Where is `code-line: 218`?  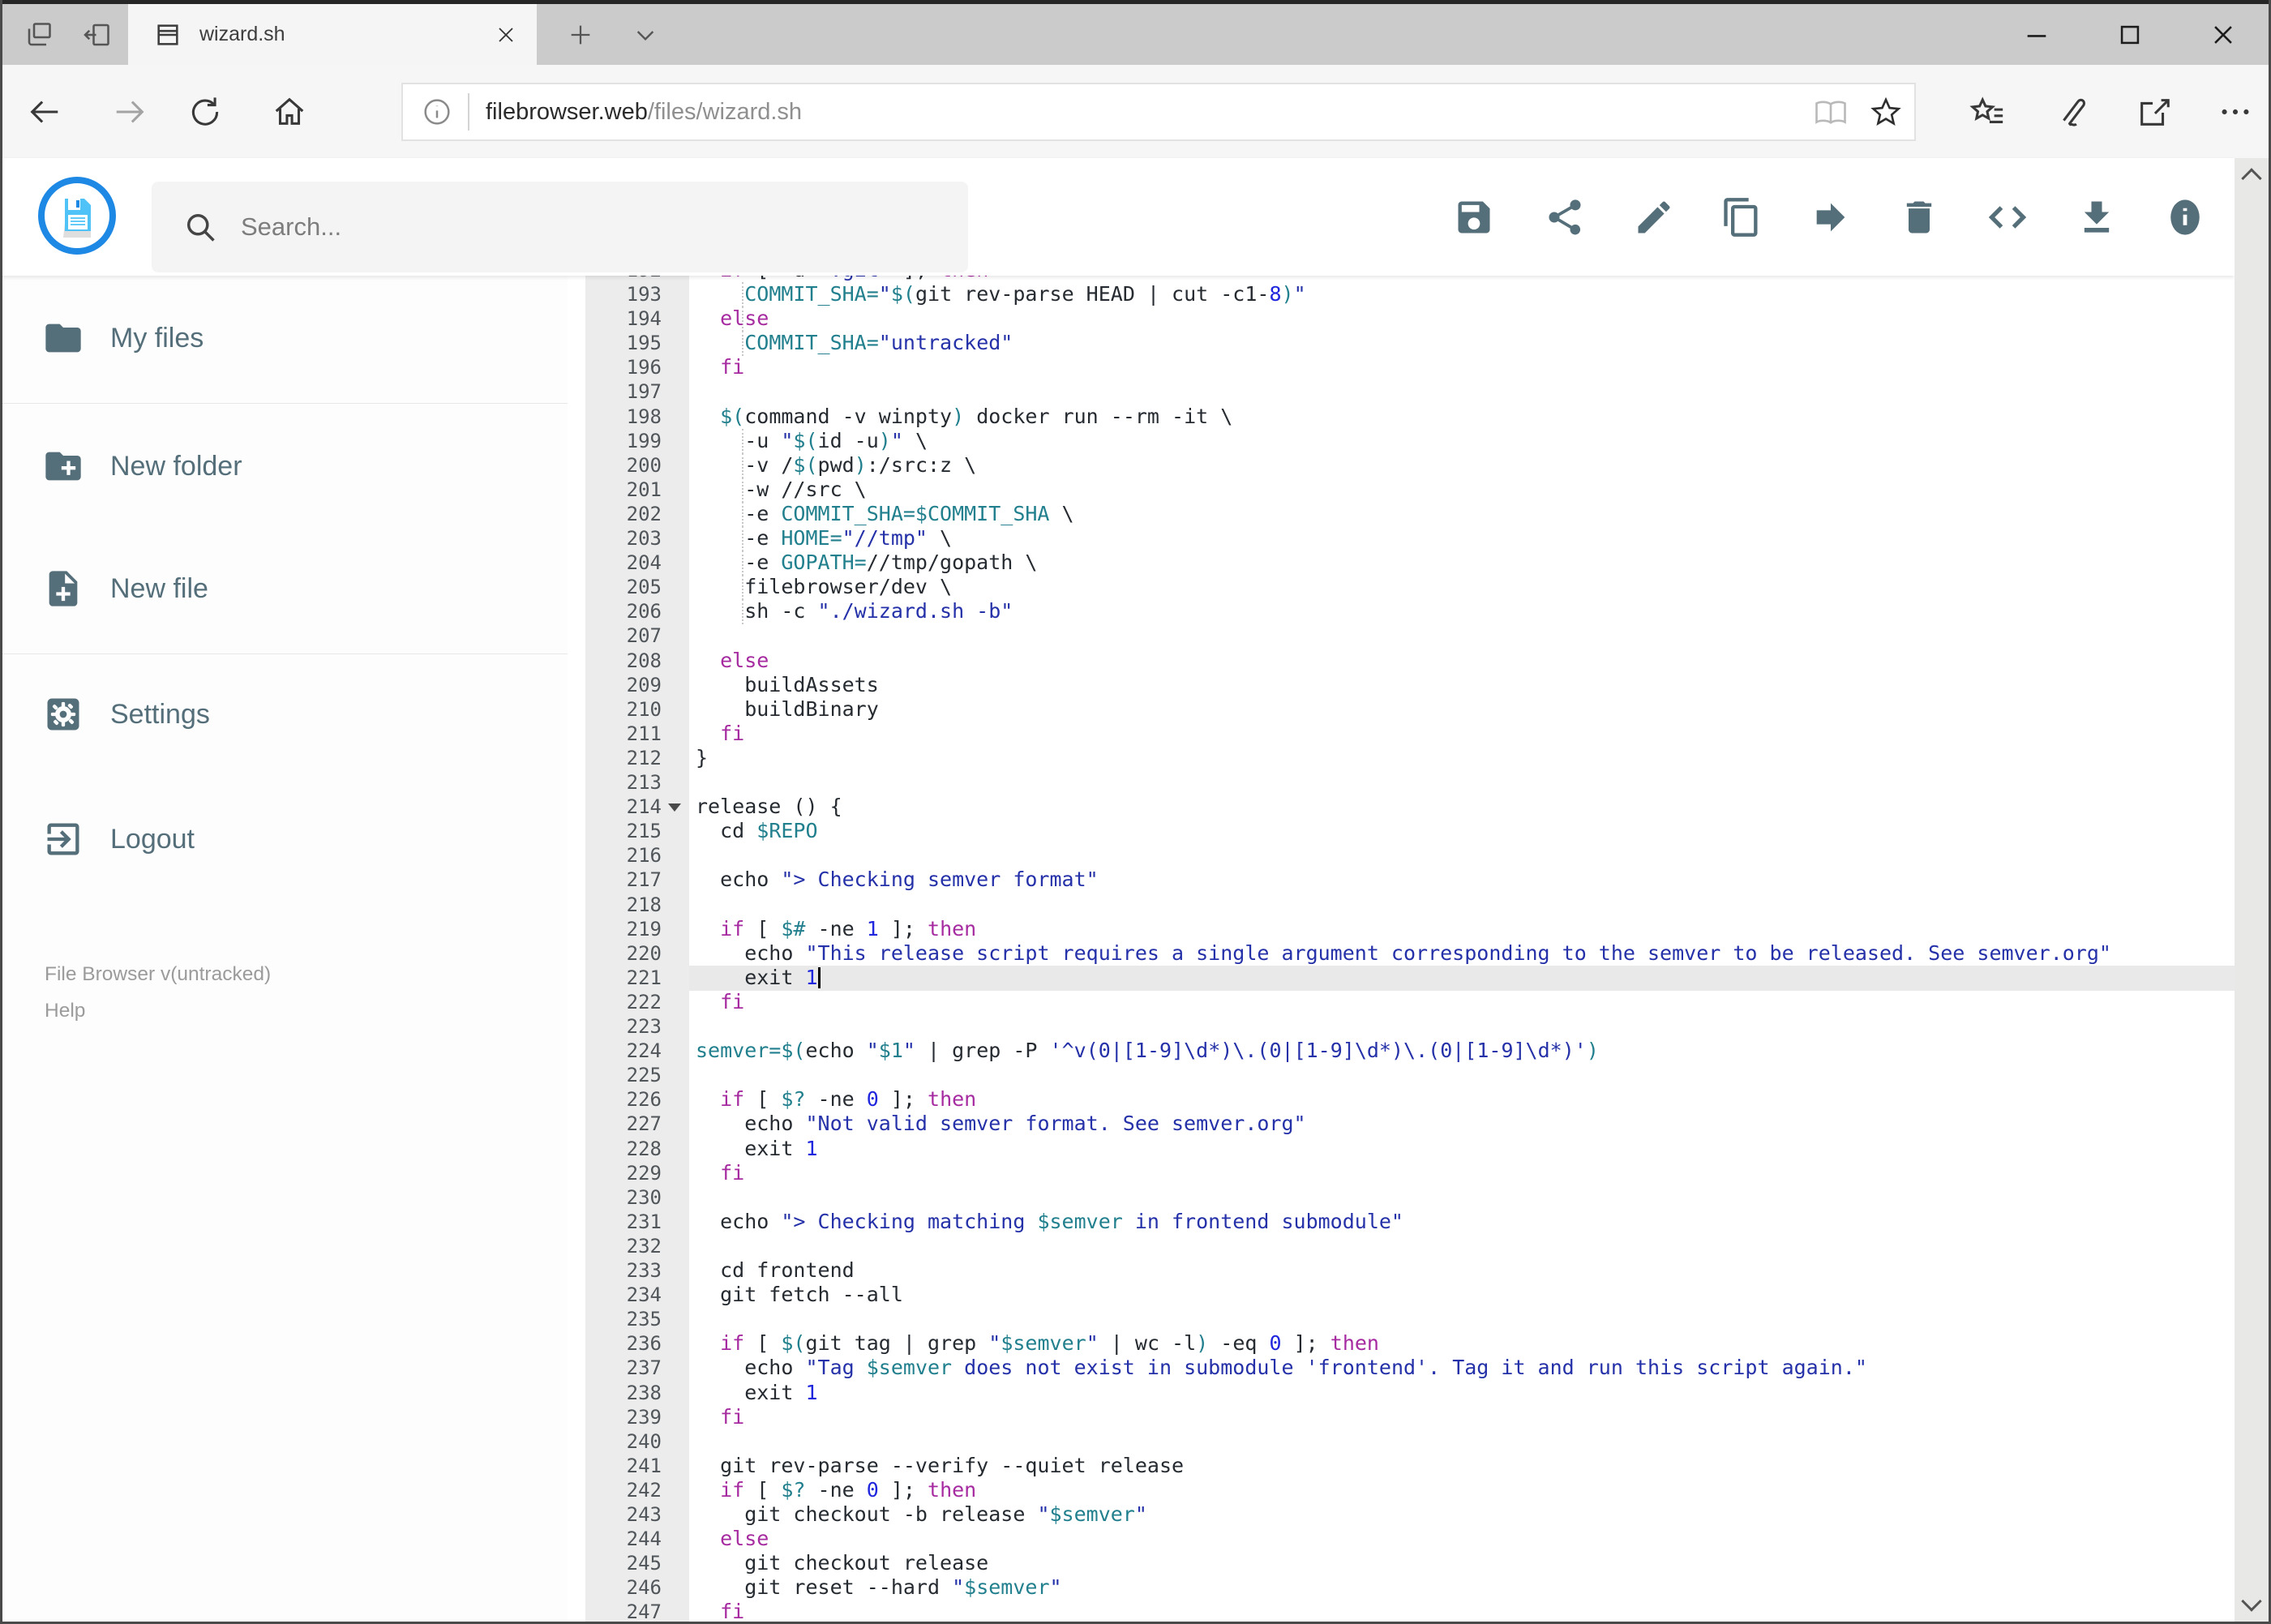
code-line: 218 is located at coordinates (1410, 906).